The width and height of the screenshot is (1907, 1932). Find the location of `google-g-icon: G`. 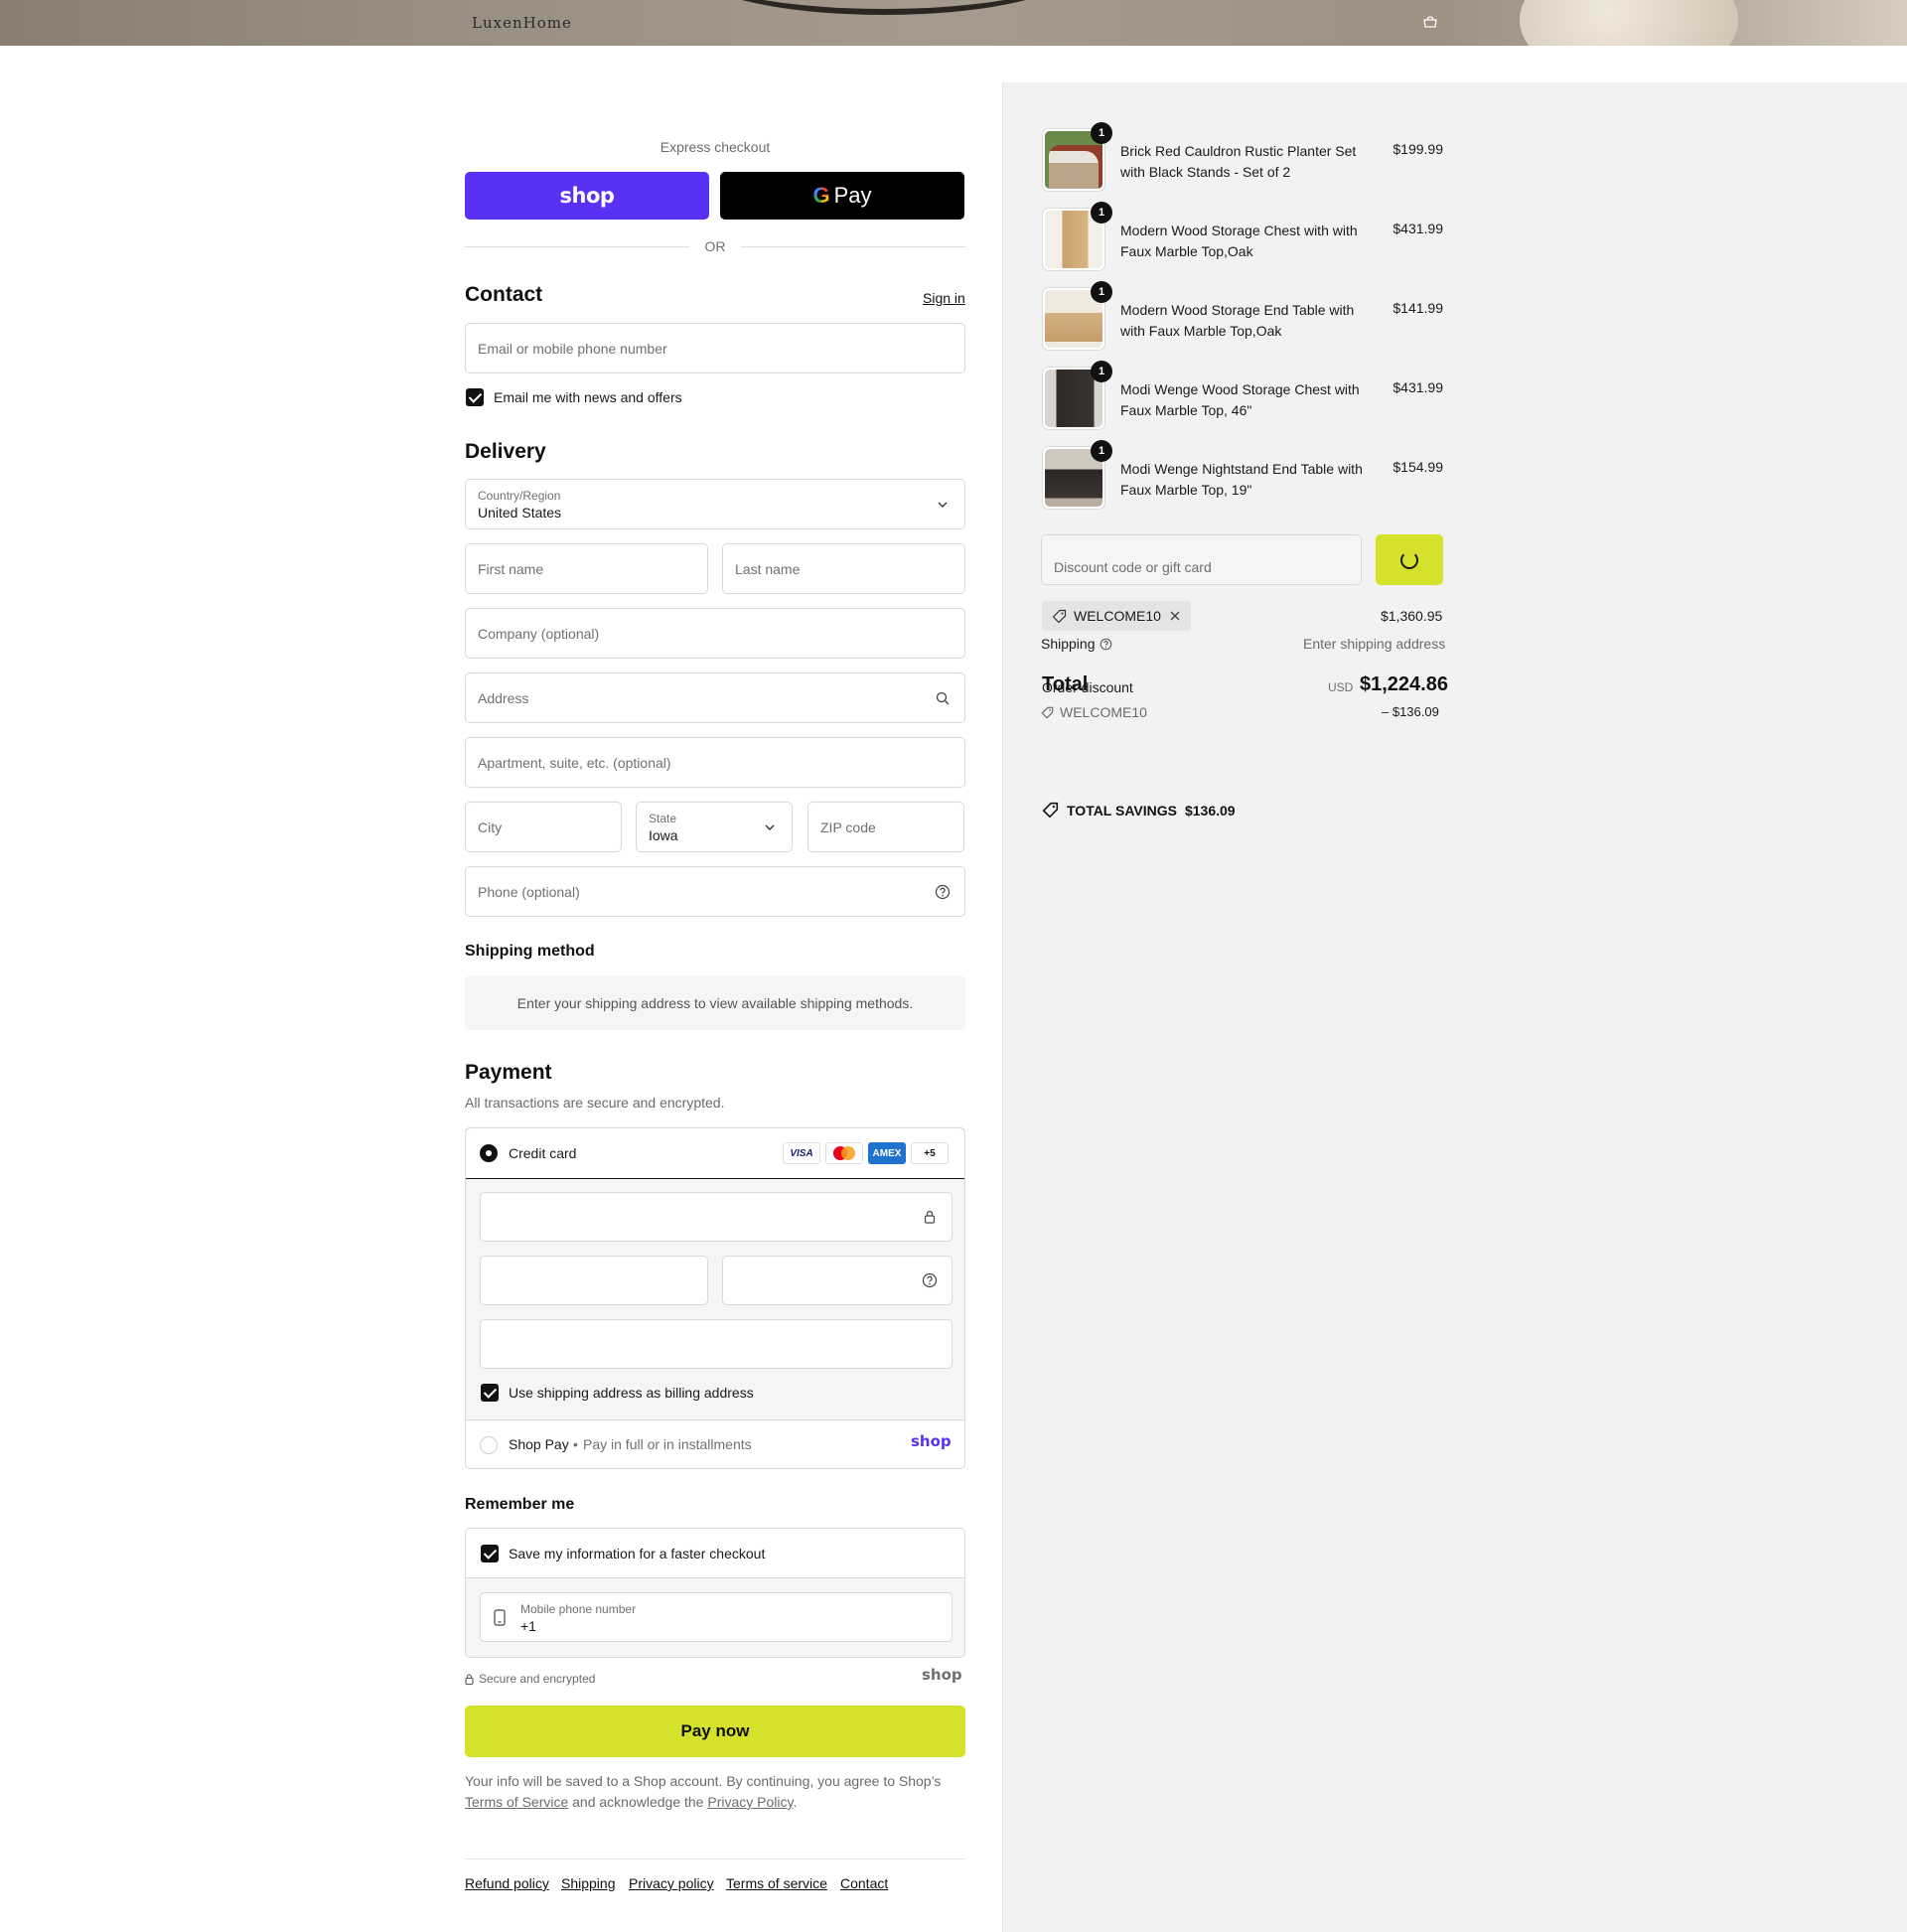

google-g-icon: G is located at coordinates (821, 195).